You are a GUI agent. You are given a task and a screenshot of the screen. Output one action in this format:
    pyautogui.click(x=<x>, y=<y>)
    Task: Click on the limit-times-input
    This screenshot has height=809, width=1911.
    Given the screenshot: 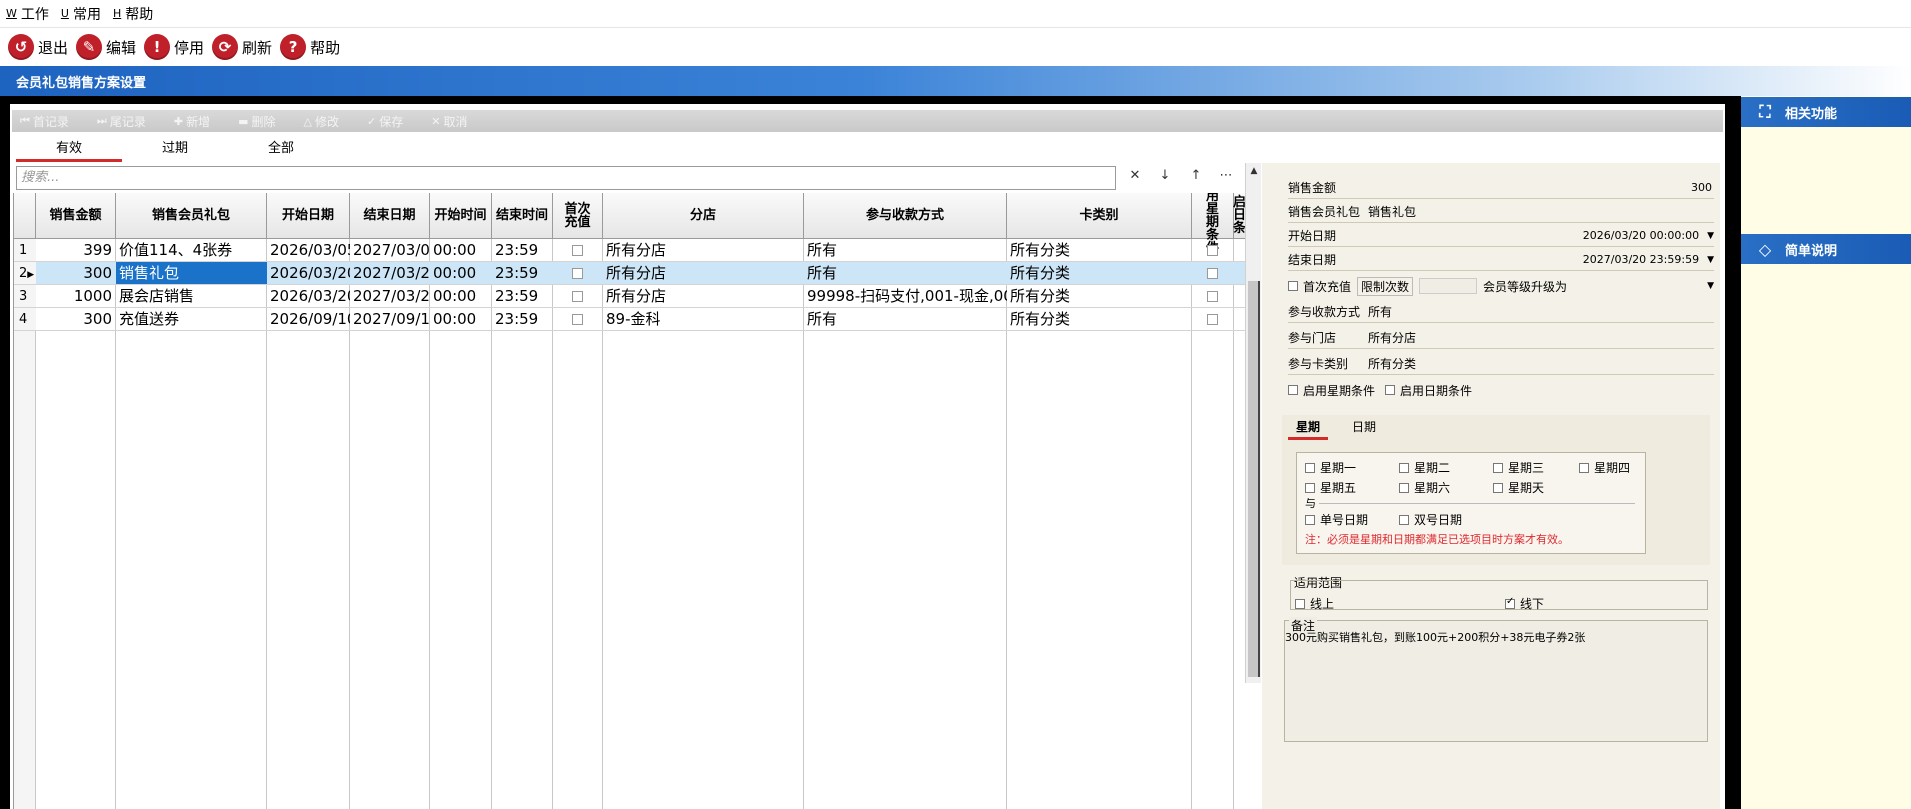 What is the action you would take?
    pyautogui.click(x=1448, y=286)
    